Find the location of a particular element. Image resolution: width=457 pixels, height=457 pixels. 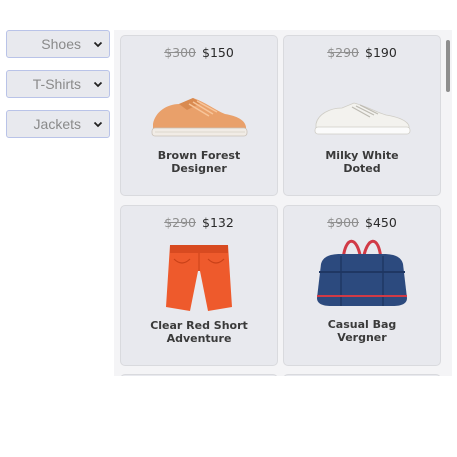

price-row: $300 $150 is located at coordinates (199, 52).